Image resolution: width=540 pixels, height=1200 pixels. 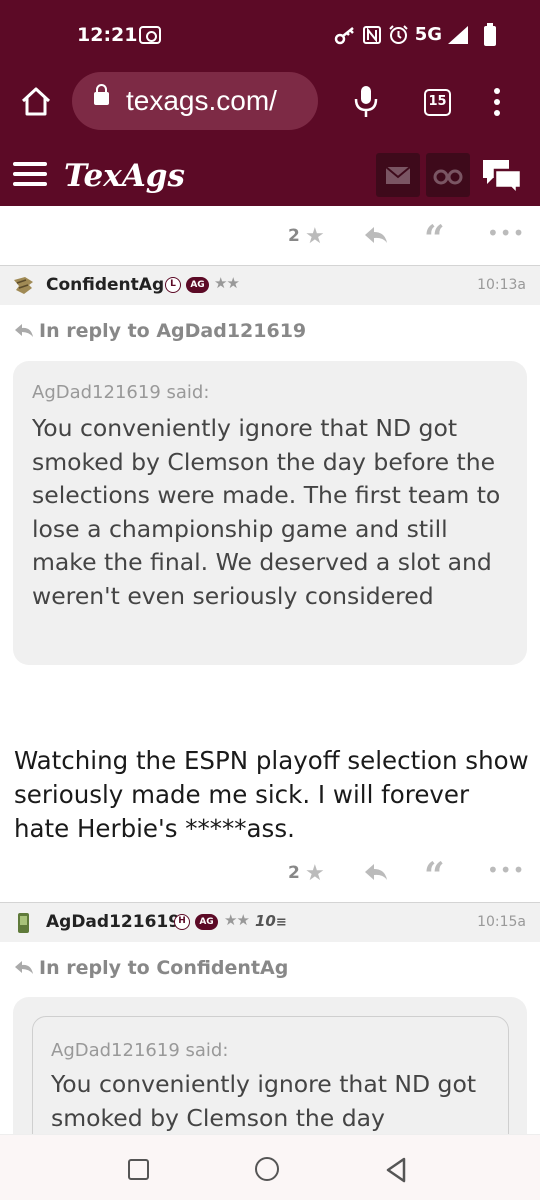 What do you see at coordinates (270, 176) in the screenshot?
I see `site-header: TexAgs` at bounding box center [270, 176].